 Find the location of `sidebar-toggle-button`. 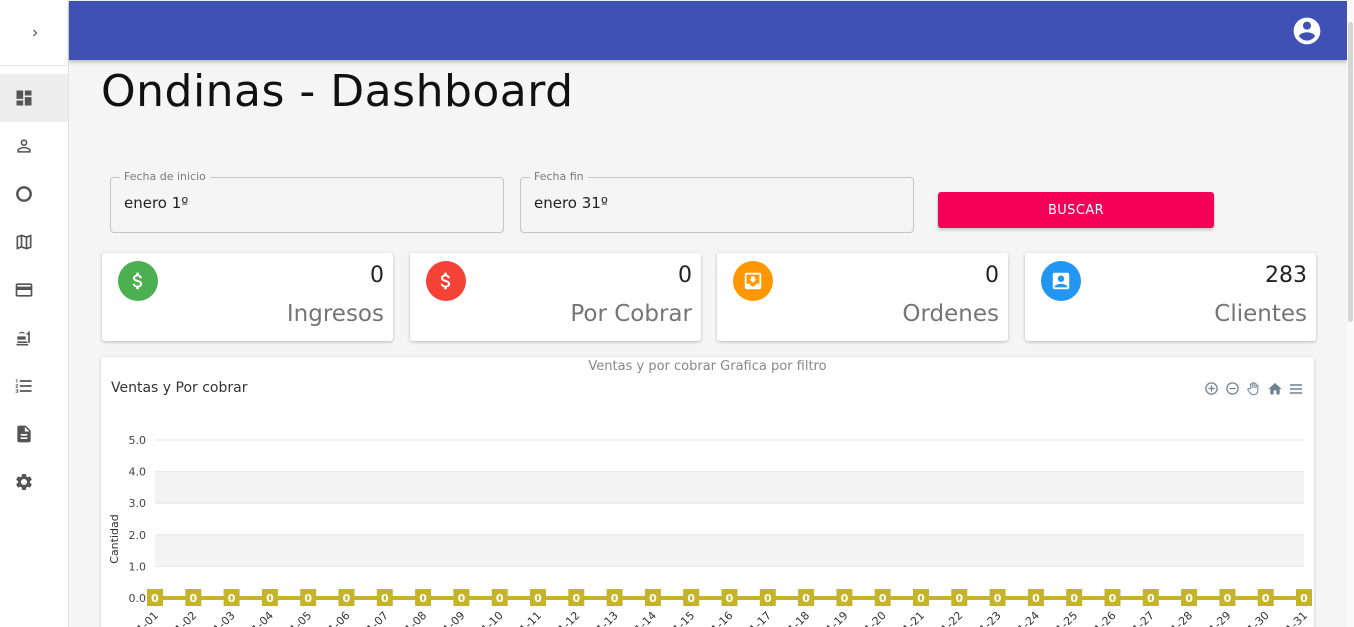

sidebar-toggle-button is located at coordinates (34, 33).